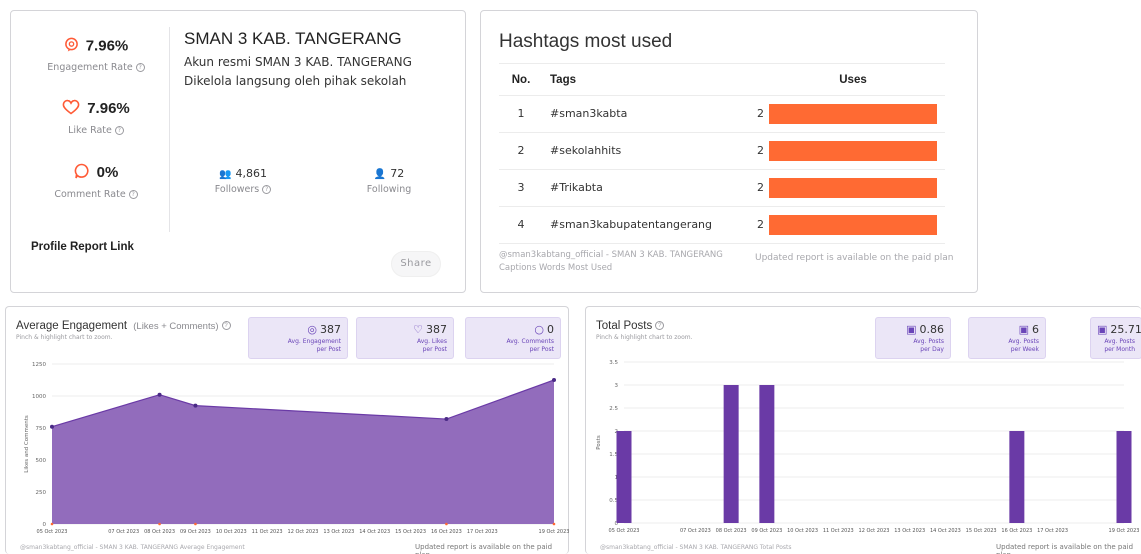 Image resolution: width=1141 pixels, height=554 pixels. I want to click on hashtag-name: #Trikabta, so click(576, 187).